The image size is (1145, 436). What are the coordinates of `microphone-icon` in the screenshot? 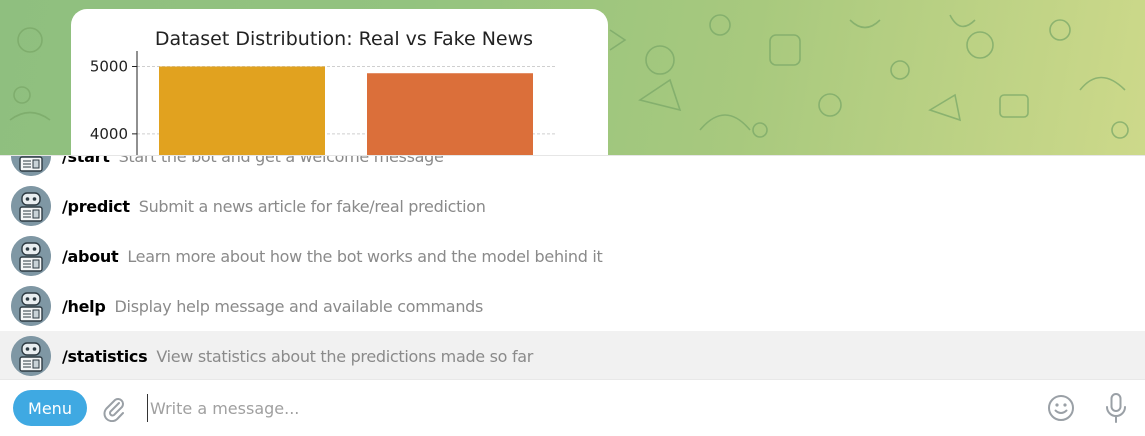 It's located at (1116, 408).